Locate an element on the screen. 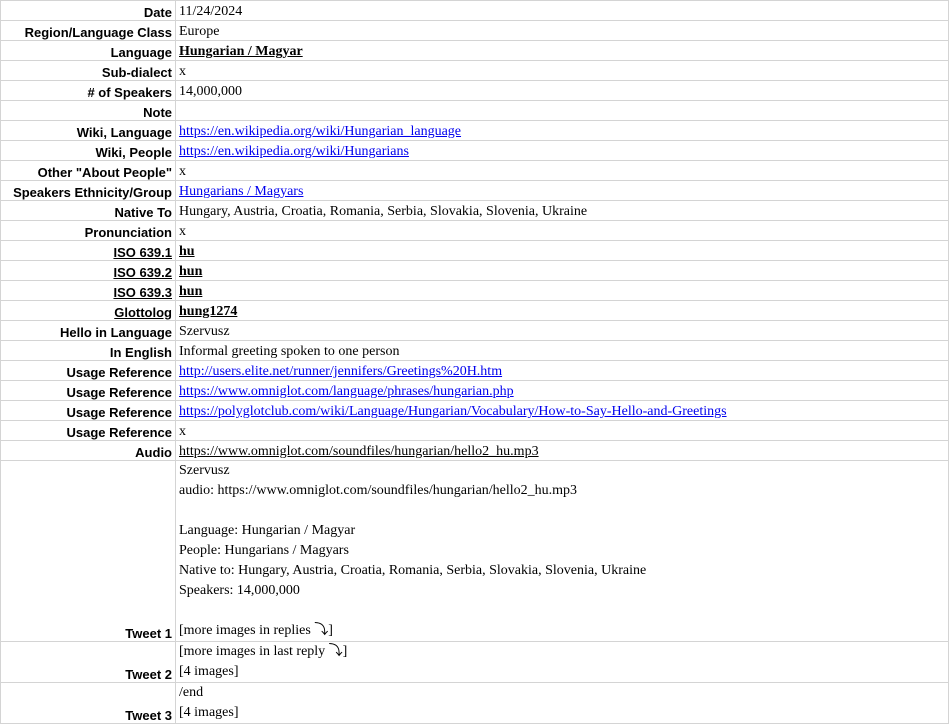 Image resolution: width=949 pixels, height=724 pixels. glottolog-label: Glottolog is located at coordinates (88, 310).